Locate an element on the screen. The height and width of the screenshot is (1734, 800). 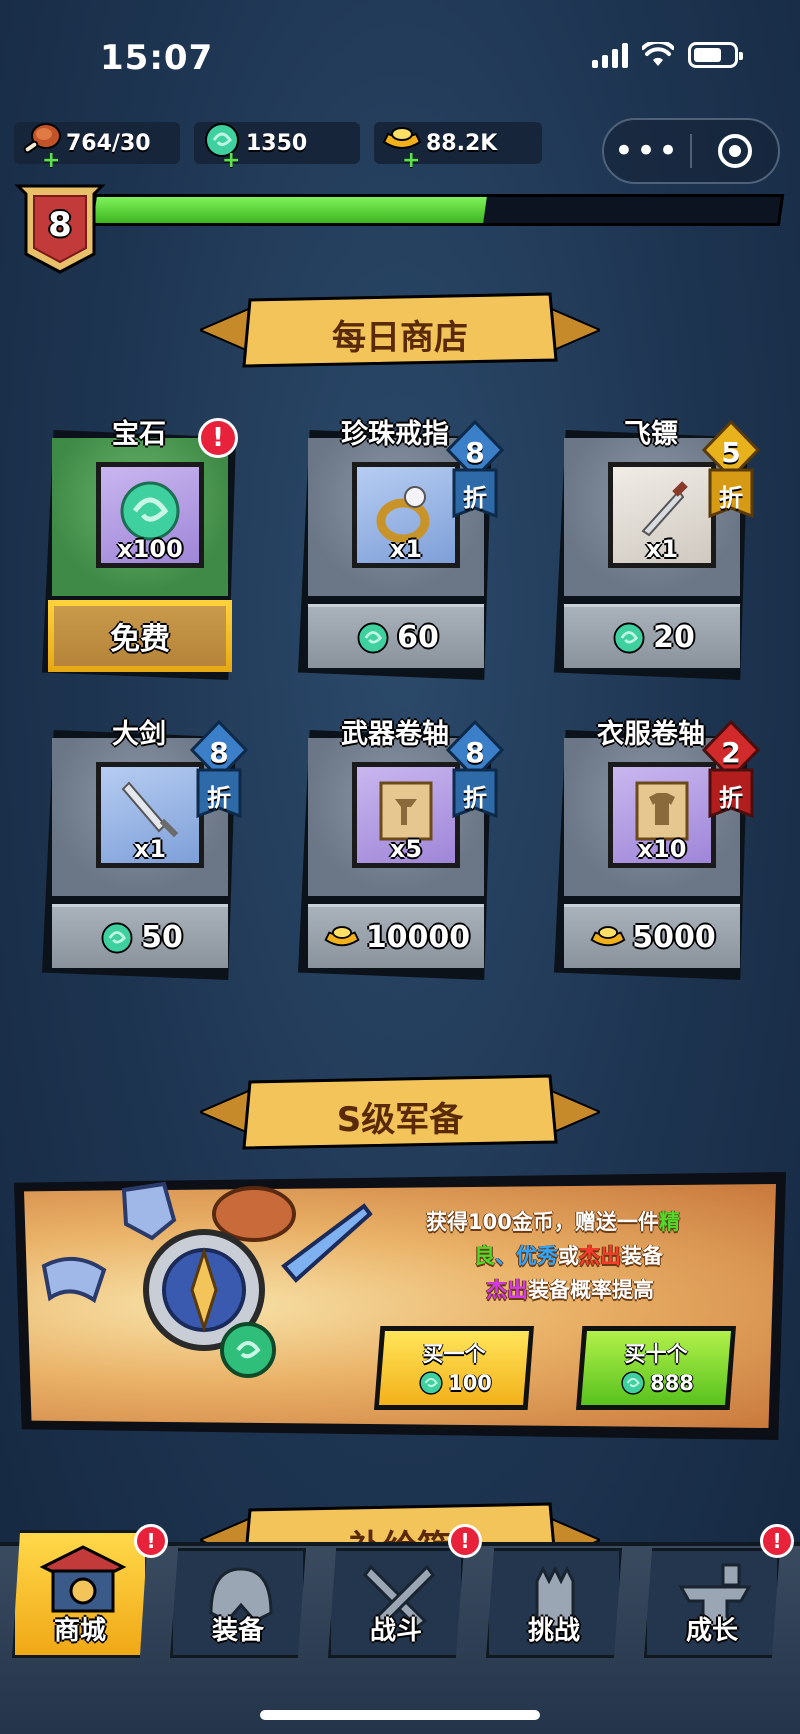
miniprogram-capsule: ••• is located at coordinates (691, 151).